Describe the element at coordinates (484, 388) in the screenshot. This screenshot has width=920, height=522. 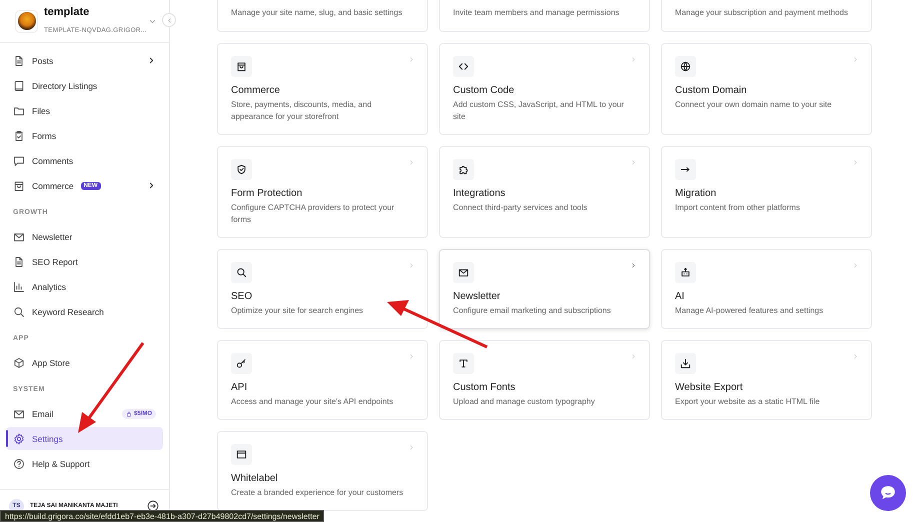
I see `card-title: Custom Fonts` at that location.